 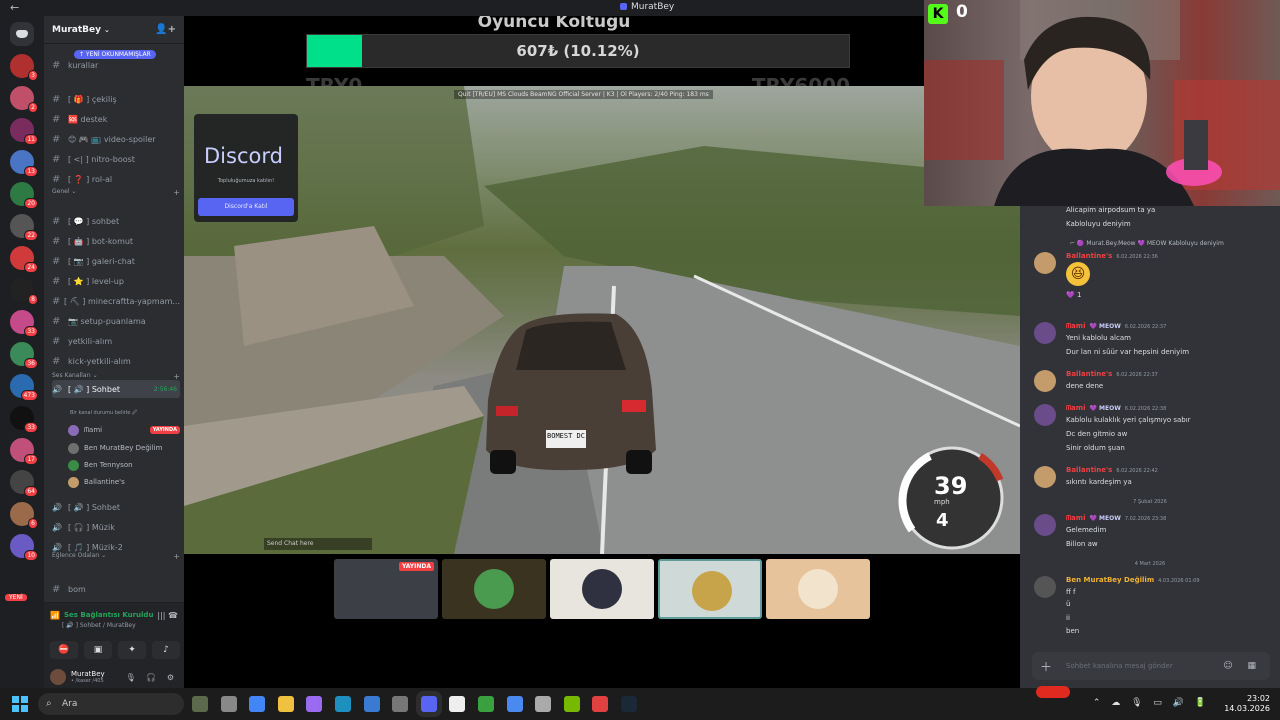 What do you see at coordinates (1112, 256) in the screenshot?
I see `message-author: Ballantine's 6.02.2026 22:36` at bounding box center [1112, 256].